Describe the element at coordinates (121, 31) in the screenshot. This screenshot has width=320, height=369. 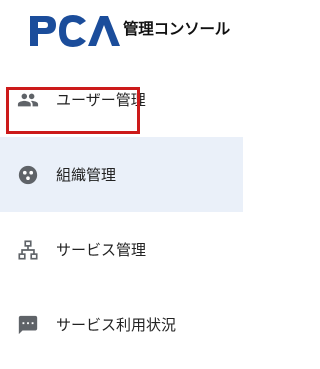
I see `header: 管理コンソール` at that location.